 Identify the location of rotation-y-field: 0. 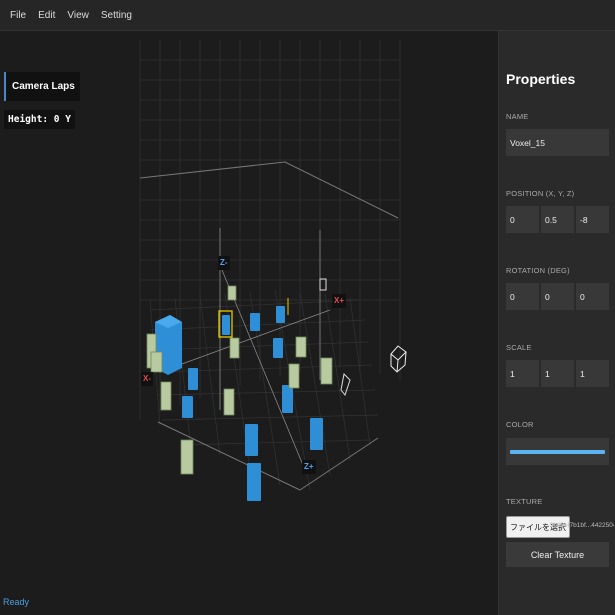
(557, 296).